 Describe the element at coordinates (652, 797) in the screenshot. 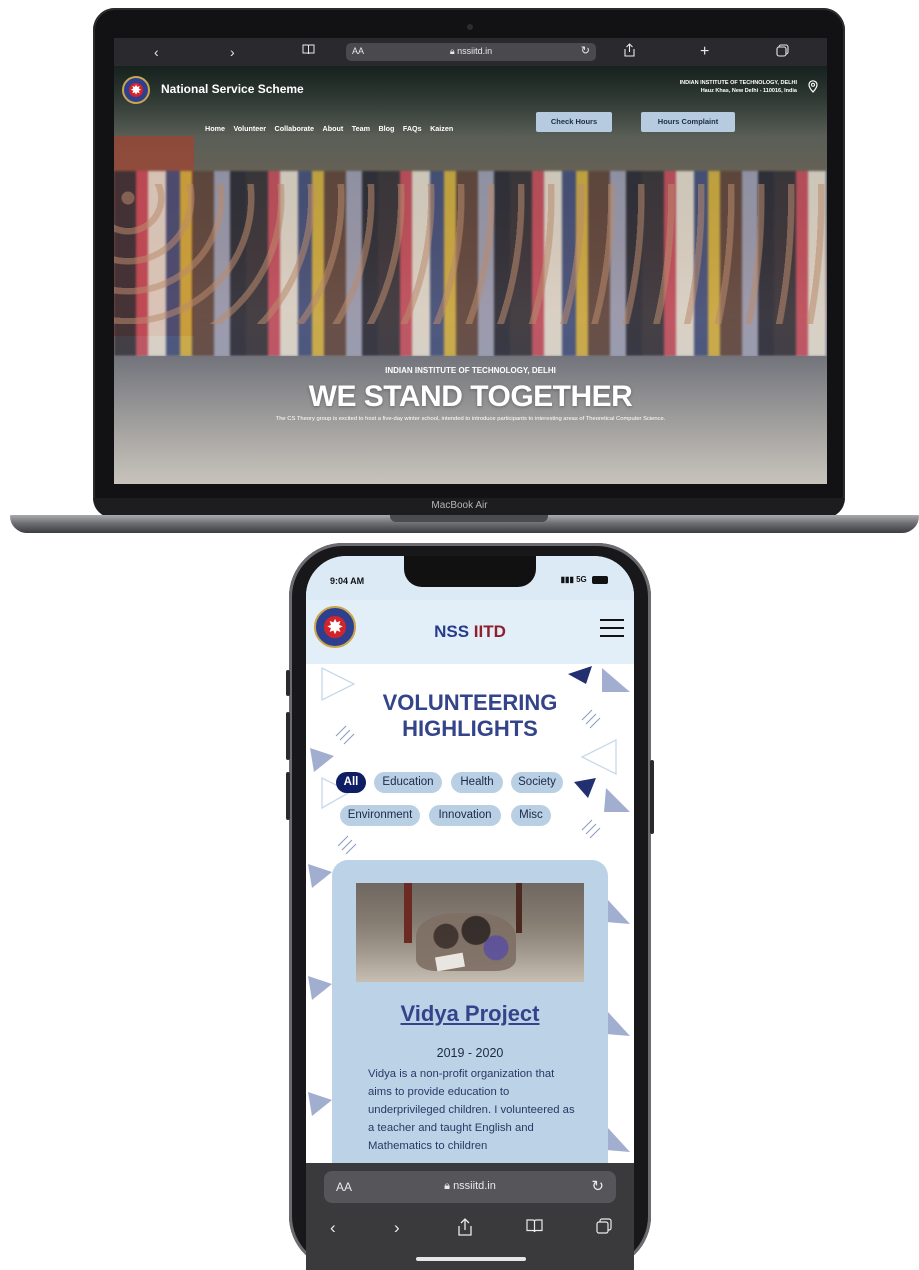

I see `phone-power-button` at that location.